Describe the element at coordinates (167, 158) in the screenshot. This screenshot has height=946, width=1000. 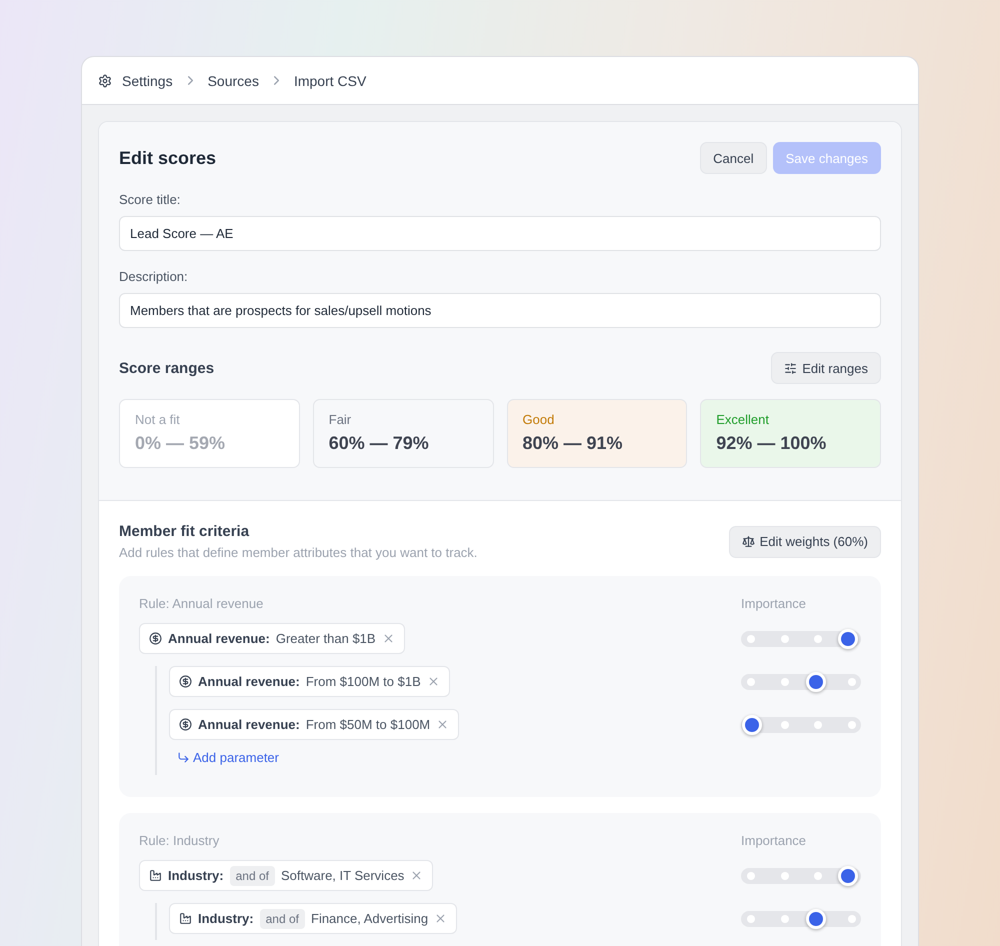
I see `page-title: Edit scores` at that location.